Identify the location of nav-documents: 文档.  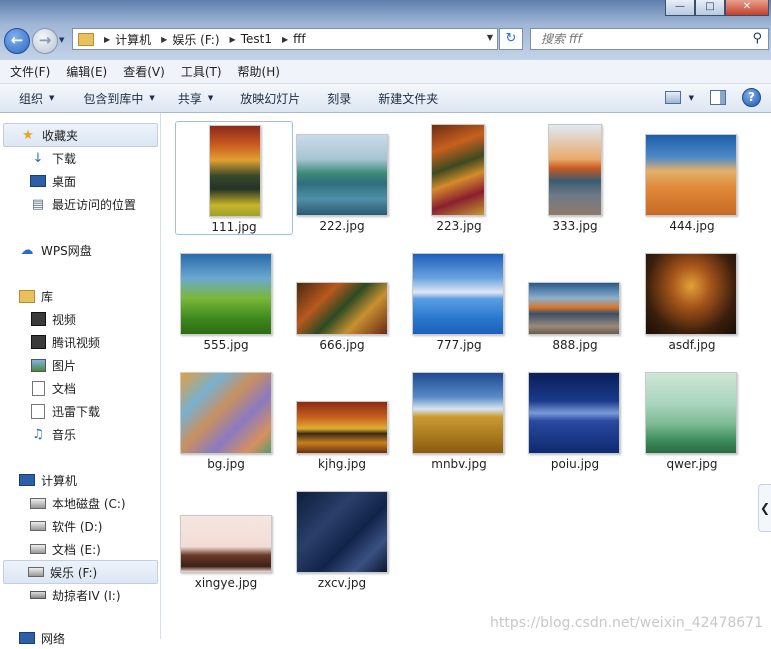
(53, 388).